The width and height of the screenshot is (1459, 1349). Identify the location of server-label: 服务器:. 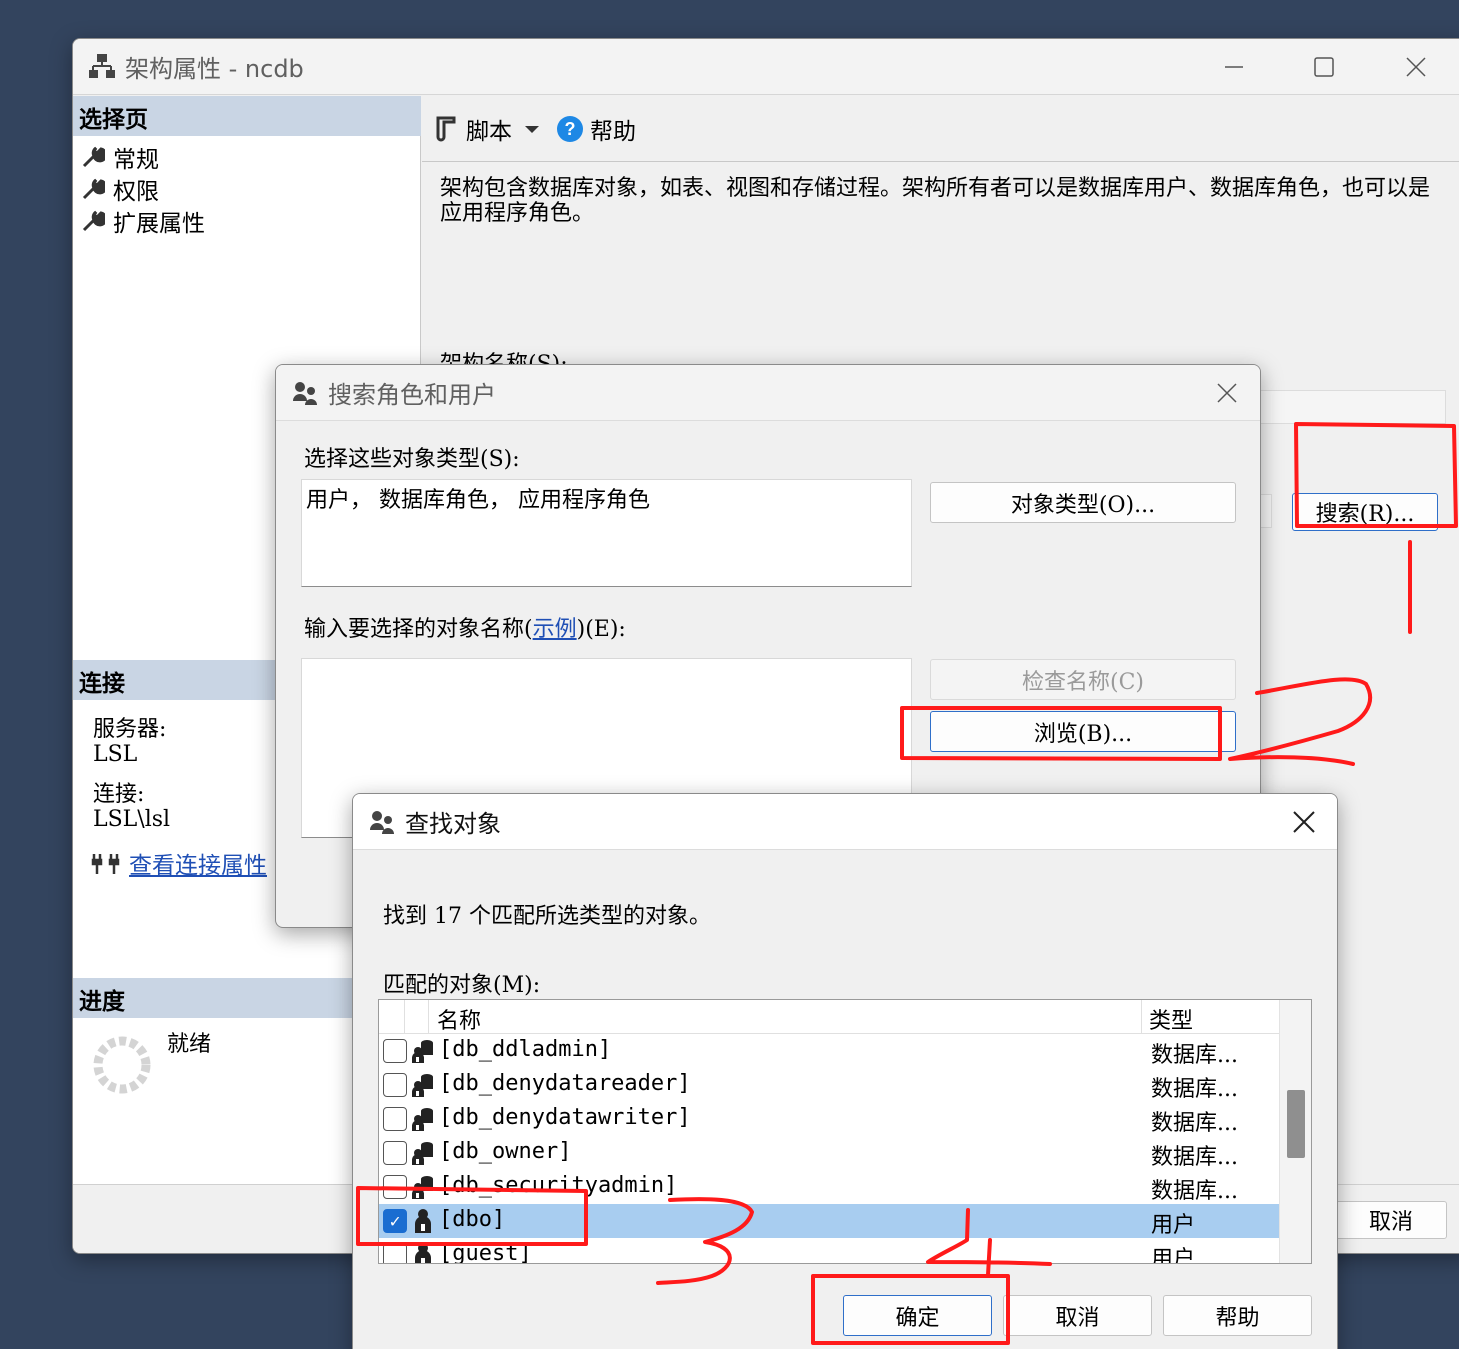
(130, 729).